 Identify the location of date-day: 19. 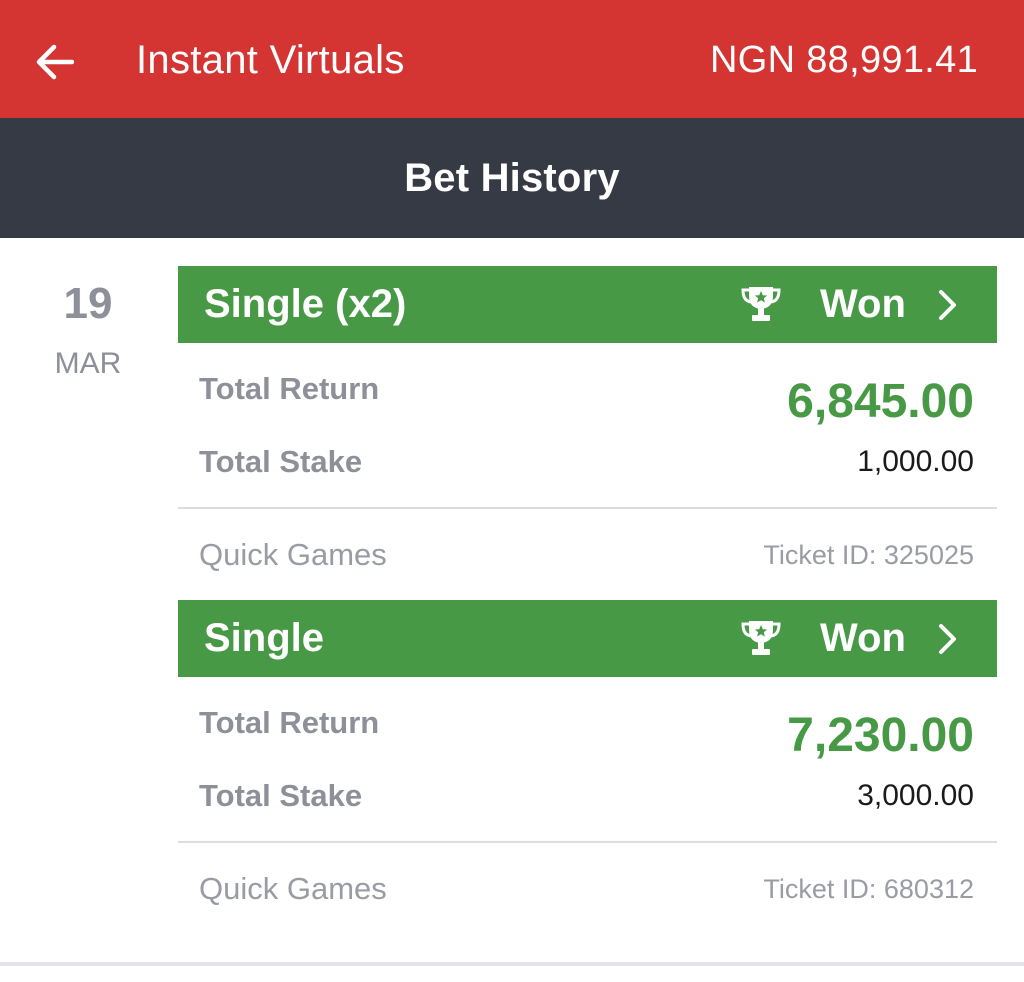
(88, 303).